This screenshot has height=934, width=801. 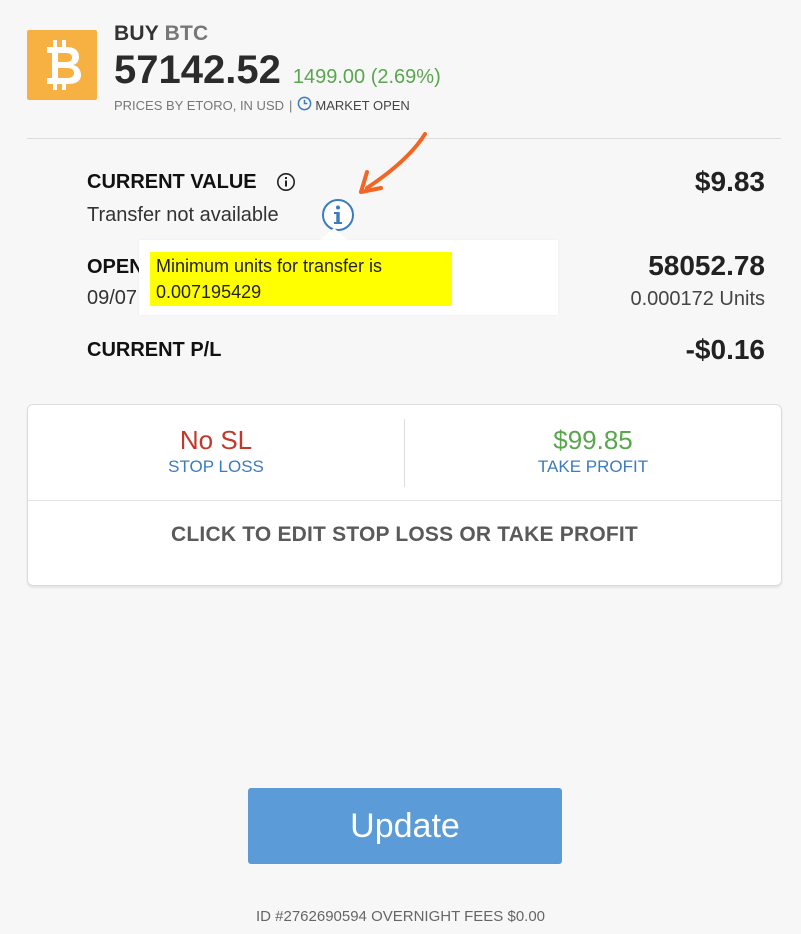 I want to click on instrument-symbol: BTC, so click(x=186, y=33).